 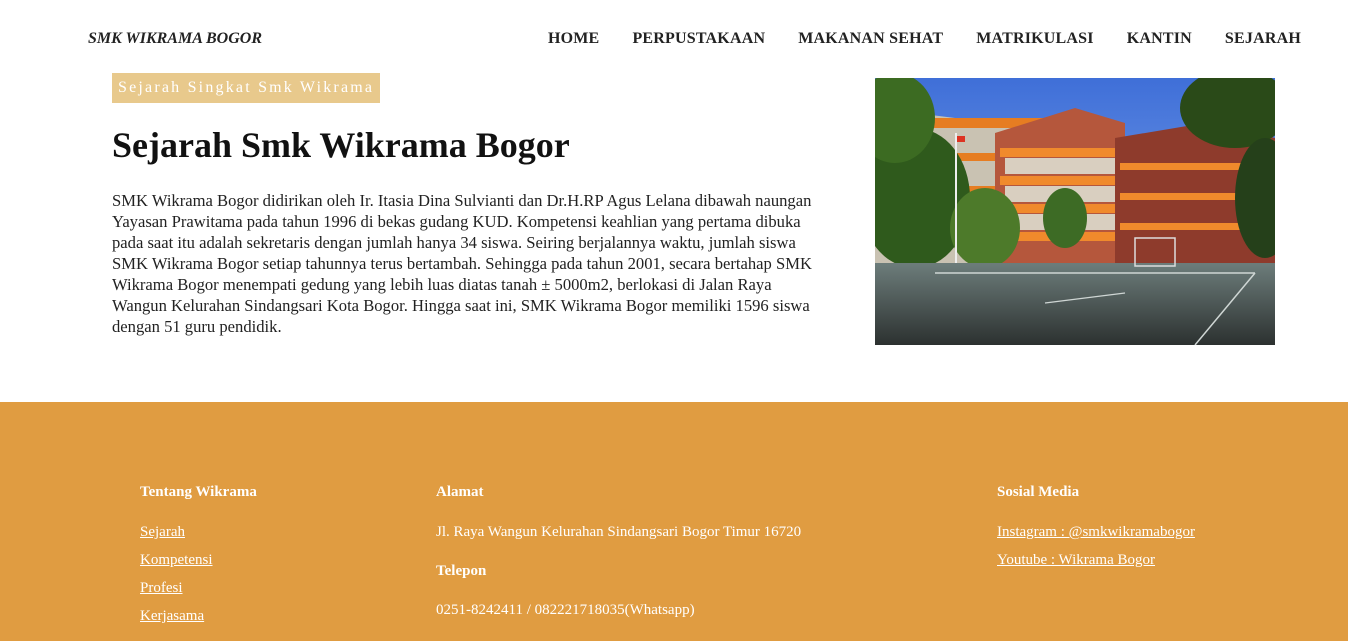 I want to click on footer-social-heading: Sosial Media, so click(x=1038, y=492).